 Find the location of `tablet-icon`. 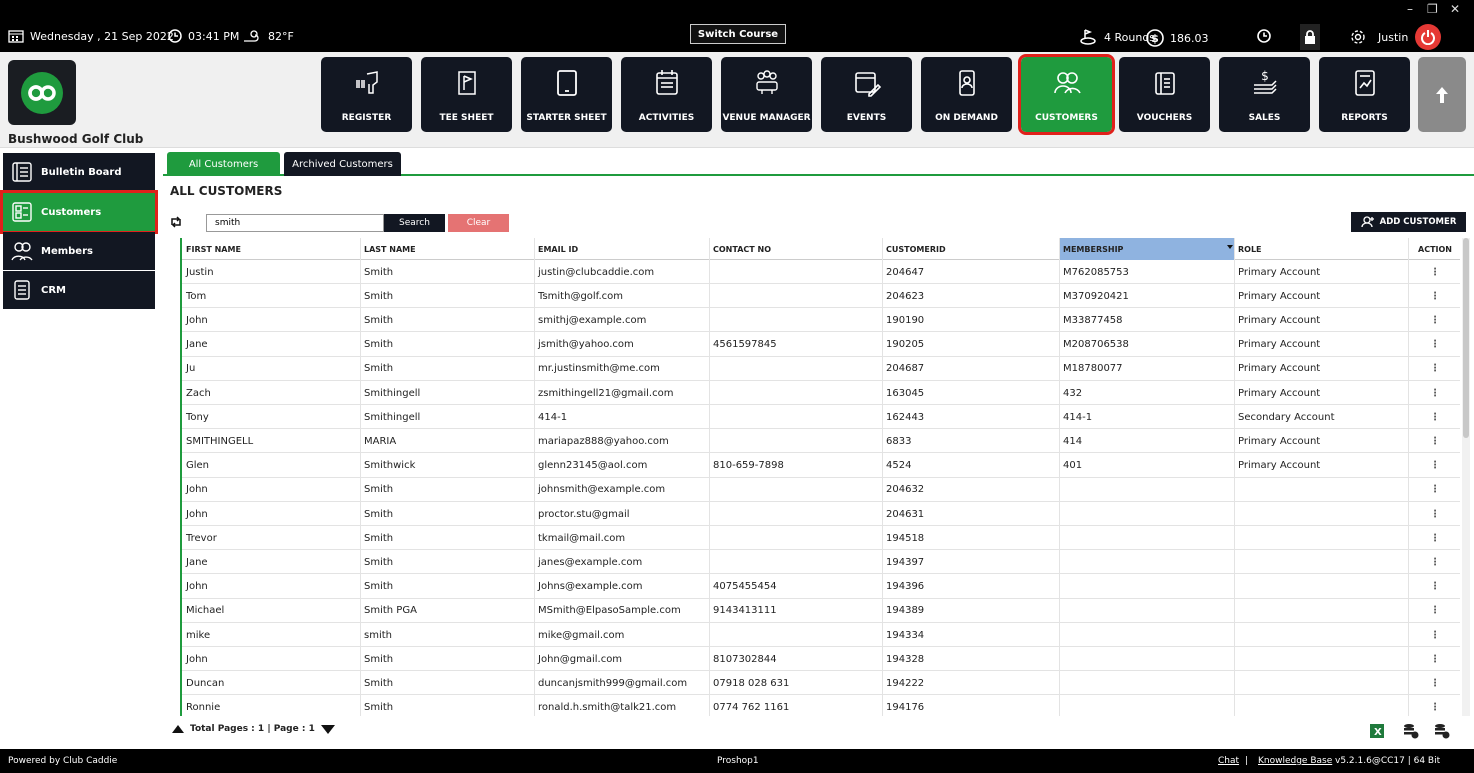

tablet-icon is located at coordinates (566, 83).